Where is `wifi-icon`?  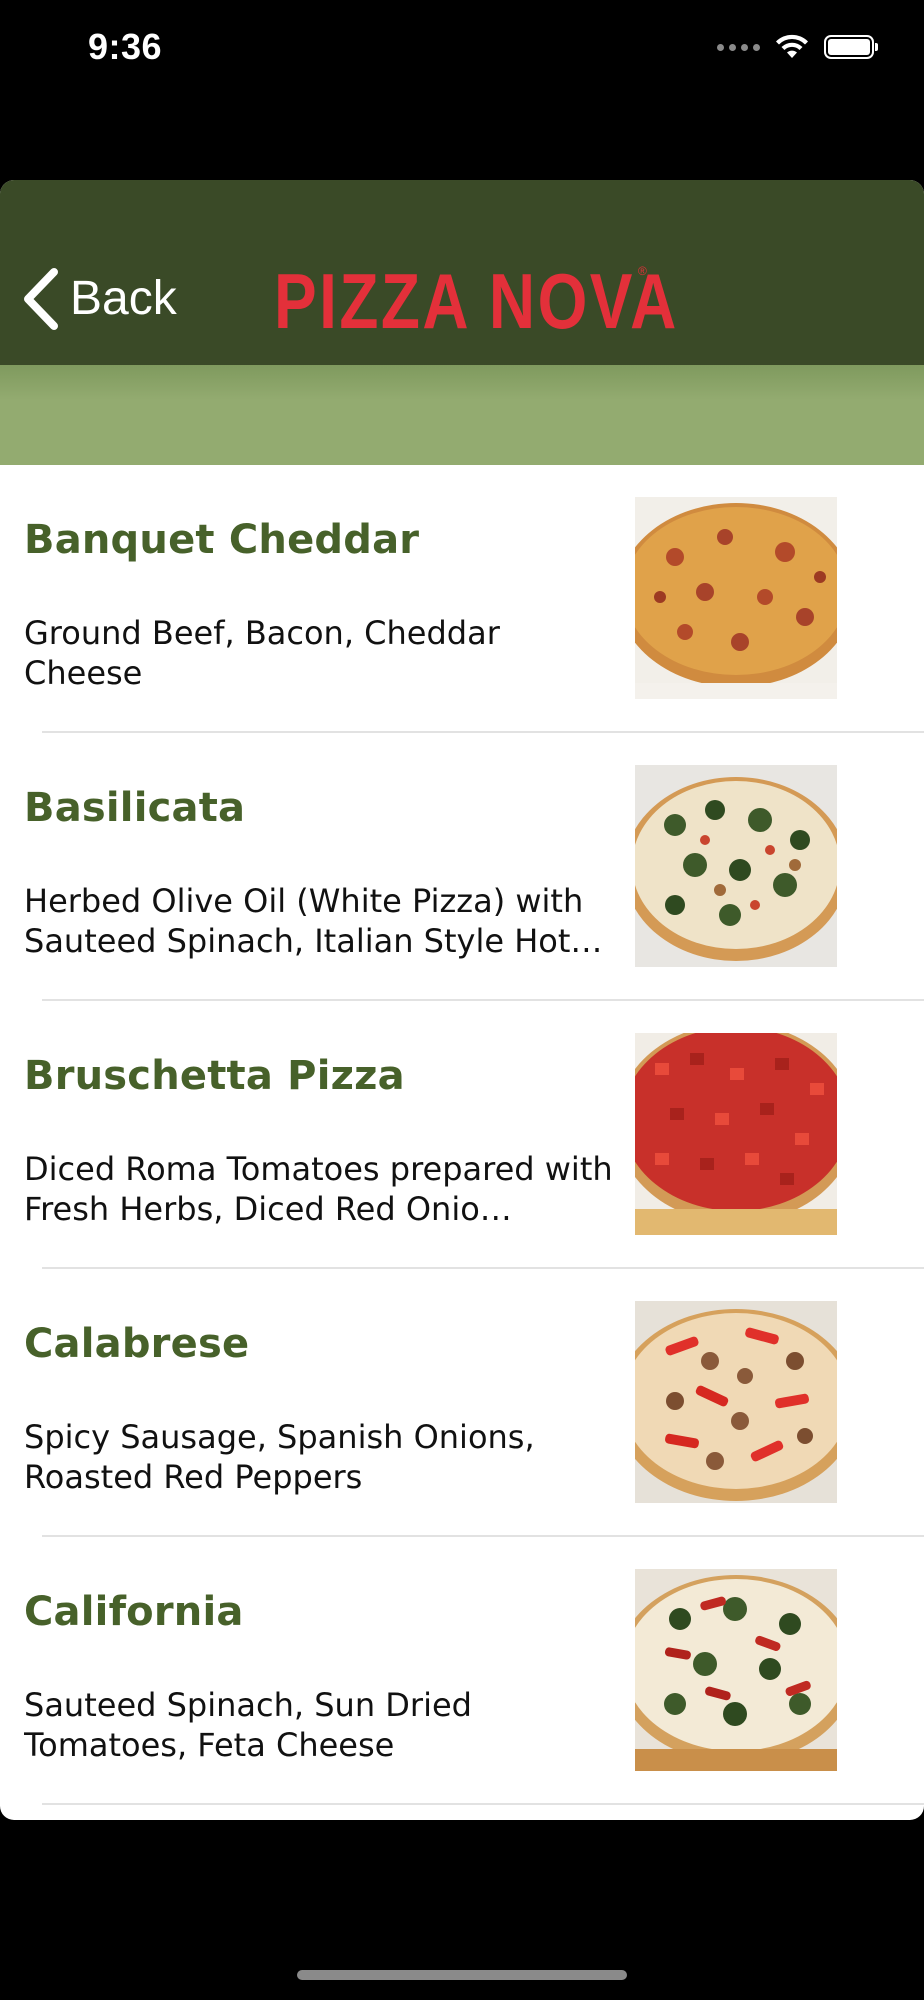
wifi-icon is located at coordinates (792, 46).